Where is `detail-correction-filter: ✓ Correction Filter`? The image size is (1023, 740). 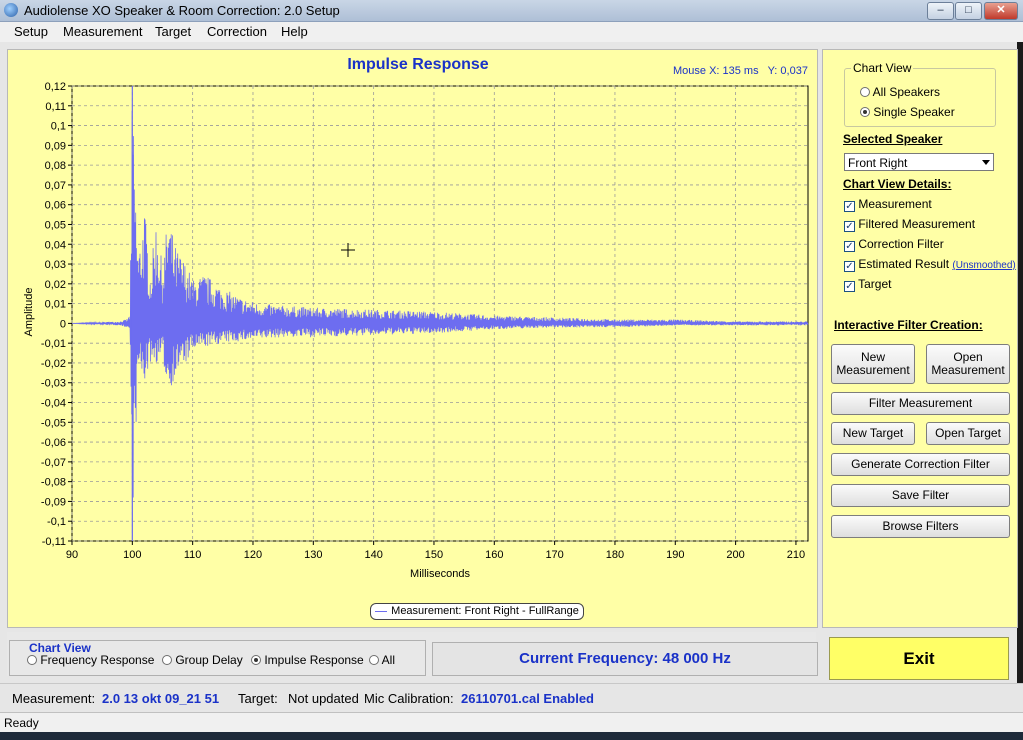
detail-correction-filter: ✓ Correction Filter is located at coordinates (894, 244).